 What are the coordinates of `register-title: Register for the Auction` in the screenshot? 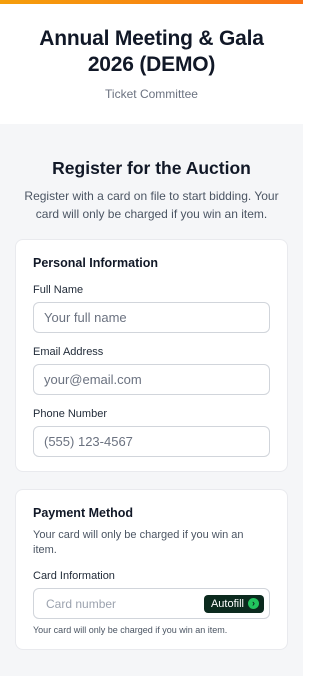 It's located at (151, 168).